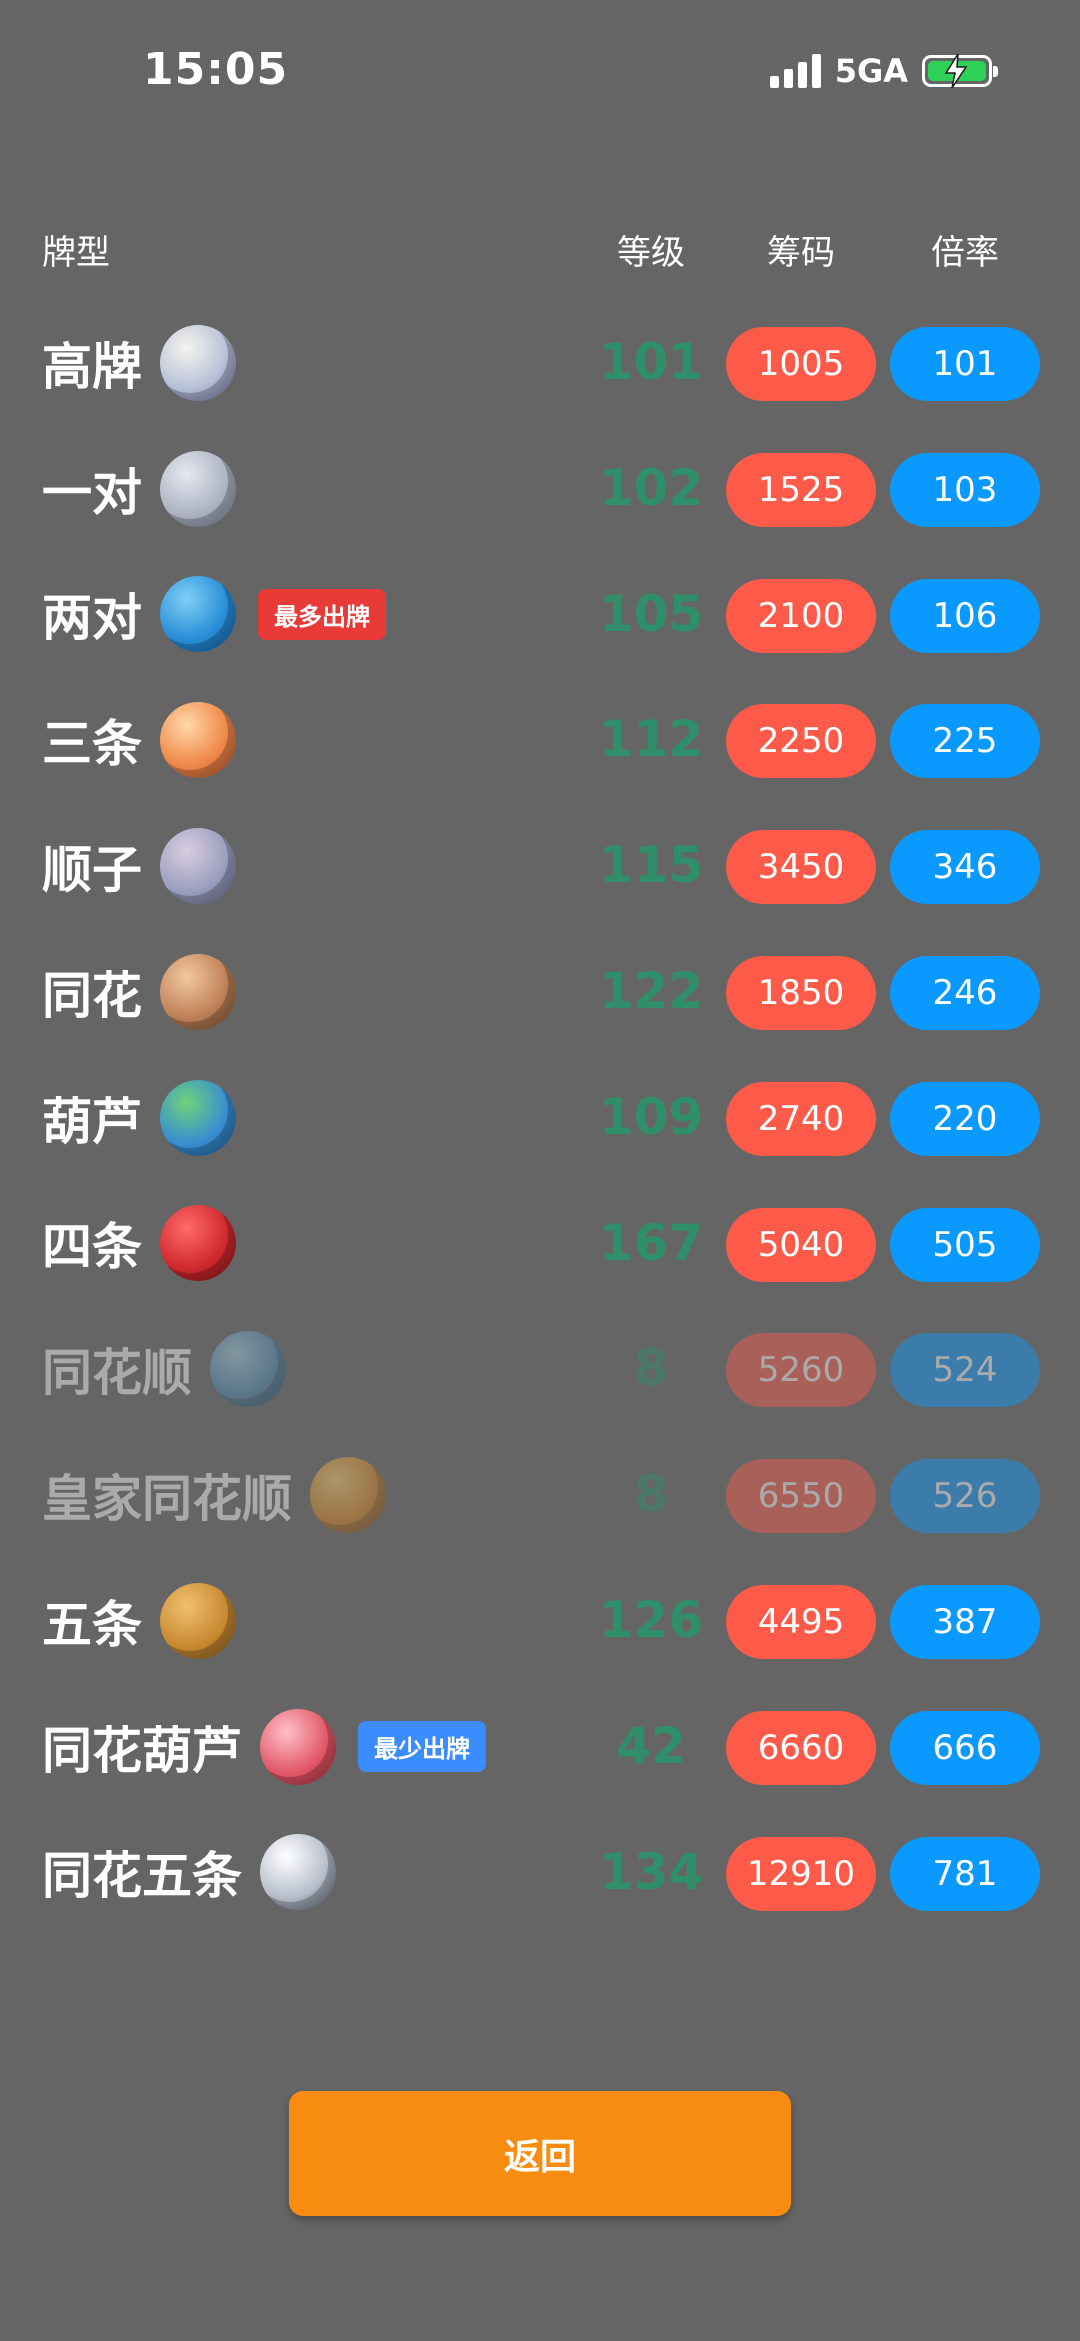 The width and height of the screenshot is (1080, 2341). I want to click on hand-level: 134, so click(651, 1871).